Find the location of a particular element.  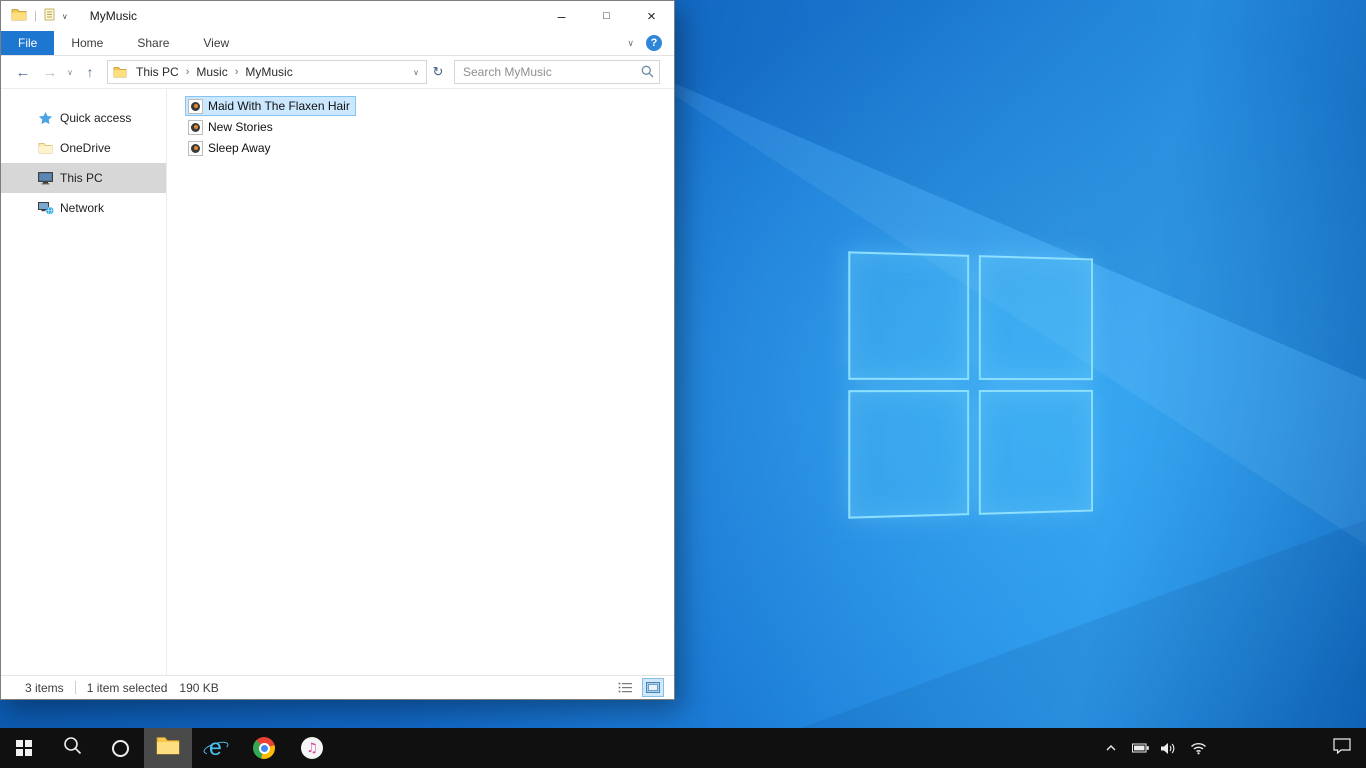

selection-size: 190 KB is located at coordinates (199, 687).